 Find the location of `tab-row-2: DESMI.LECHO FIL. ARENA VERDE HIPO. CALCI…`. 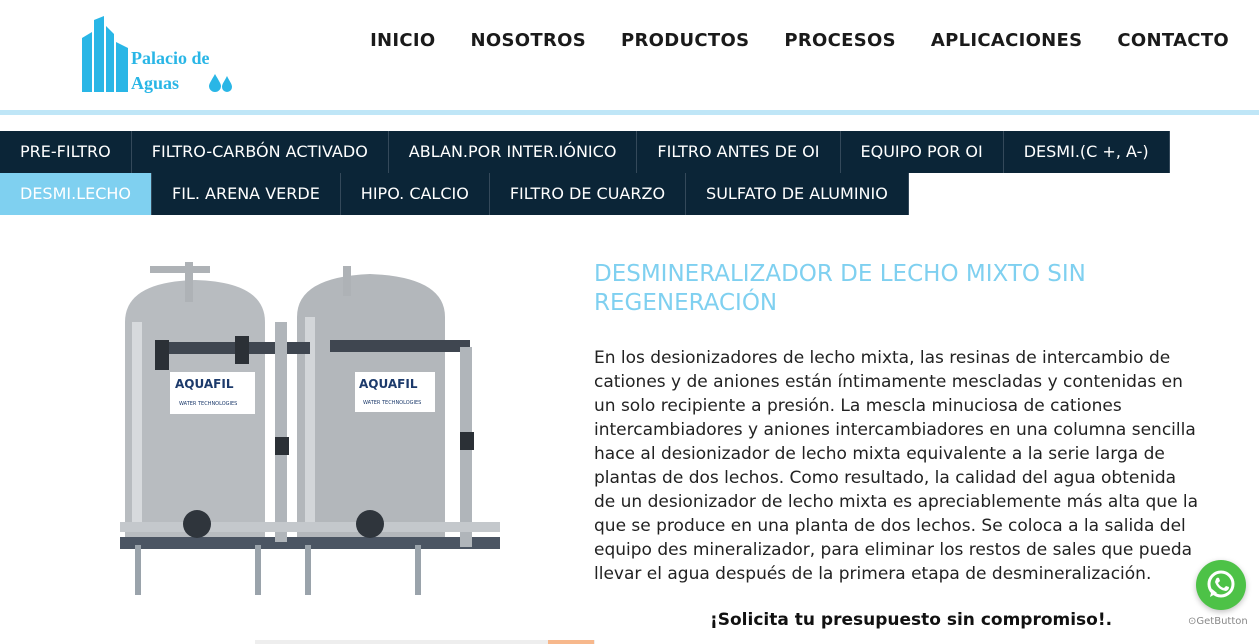

tab-row-2: DESMI.LECHO FIL. ARENA VERDE HIPO. CALCI… is located at coordinates (629, 194).